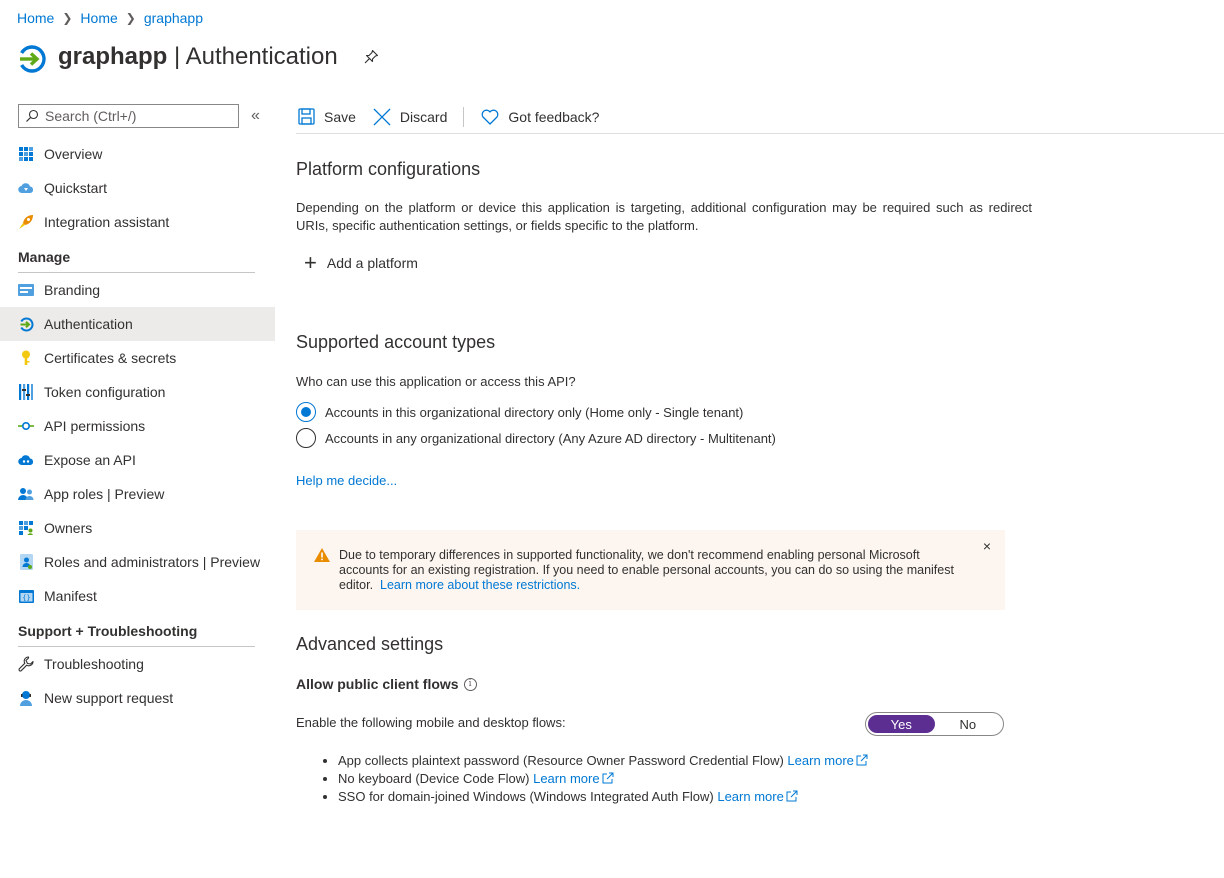 This screenshot has width=1224, height=878. Describe the element at coordinates (480, 585) in the screenshot. I see `learn-more-restrictions-link: Learn more about these restrictions.` at that location.